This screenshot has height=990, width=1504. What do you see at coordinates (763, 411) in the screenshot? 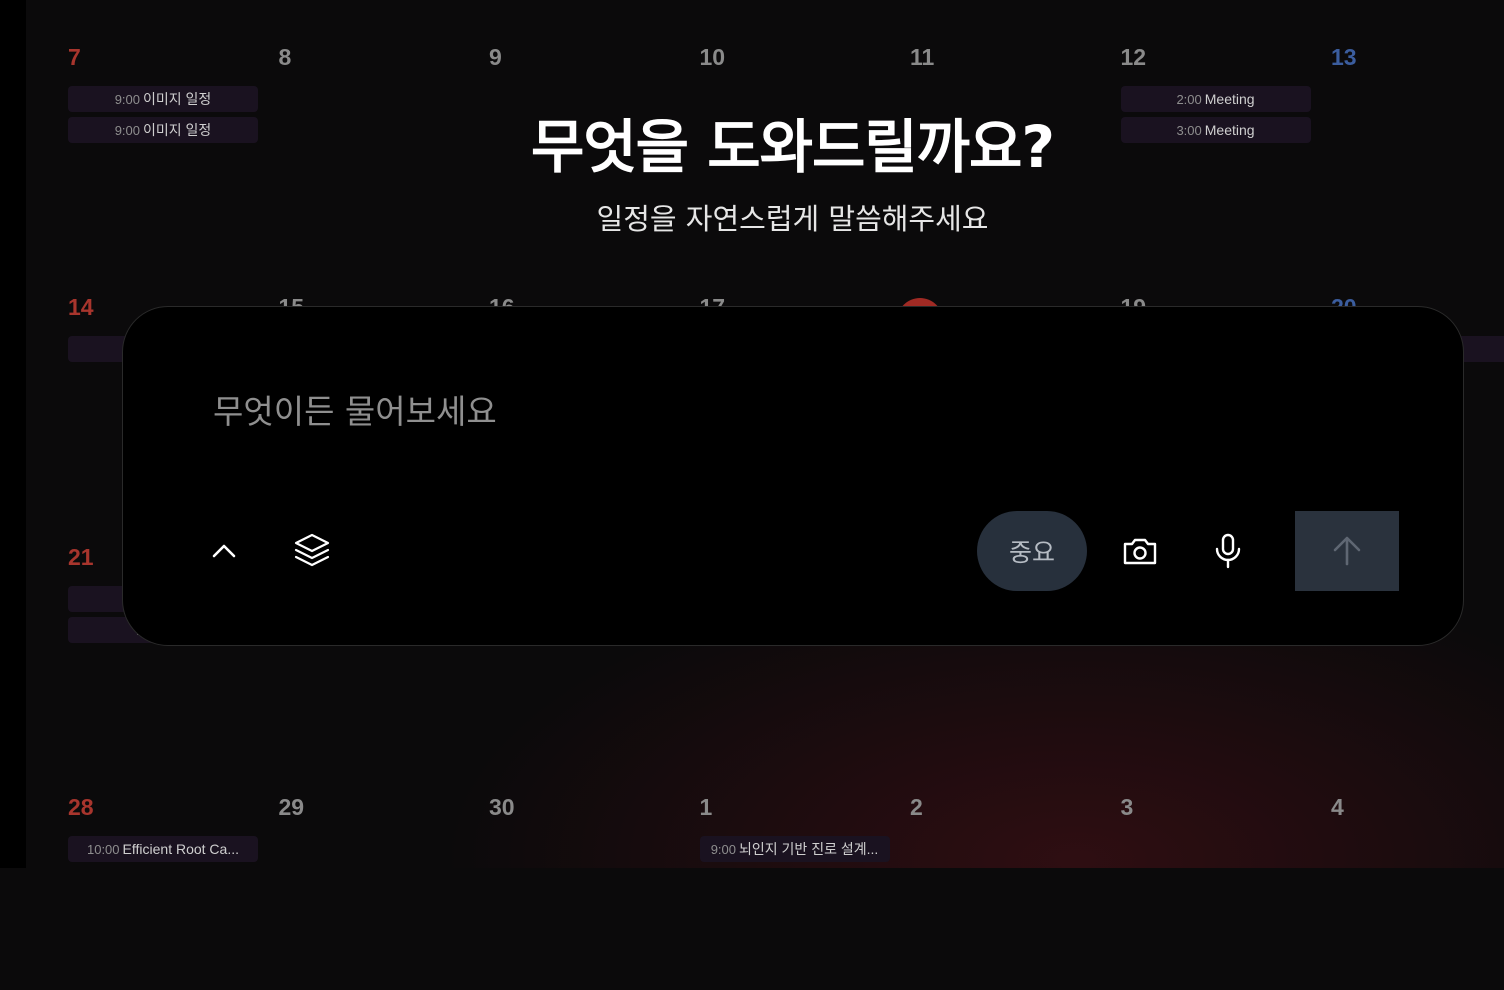
I see `prompt-input` at bounding box center [763, 411].